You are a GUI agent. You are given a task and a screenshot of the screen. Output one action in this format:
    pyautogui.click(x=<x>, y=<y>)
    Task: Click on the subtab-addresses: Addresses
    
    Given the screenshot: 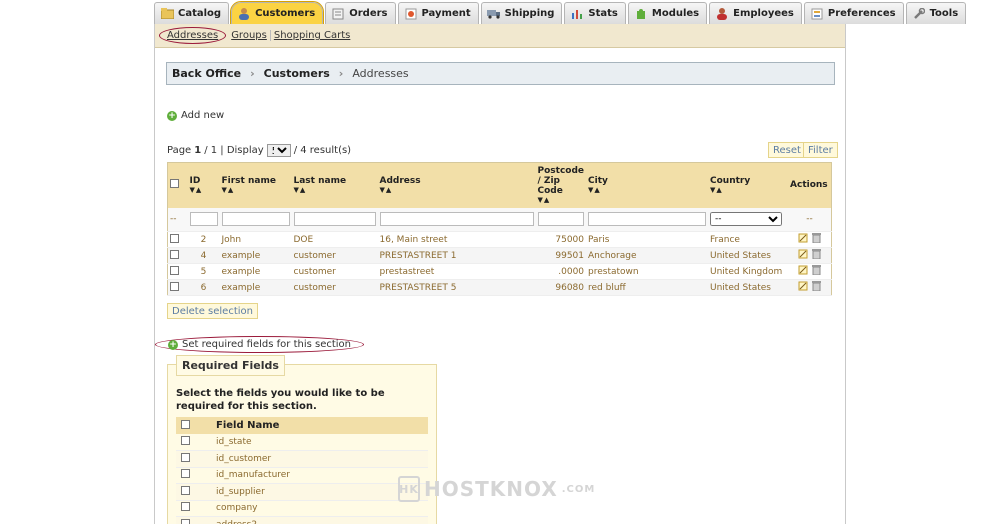 What is the action you would take?
    pyautogui.click(x=193, y=35)
    